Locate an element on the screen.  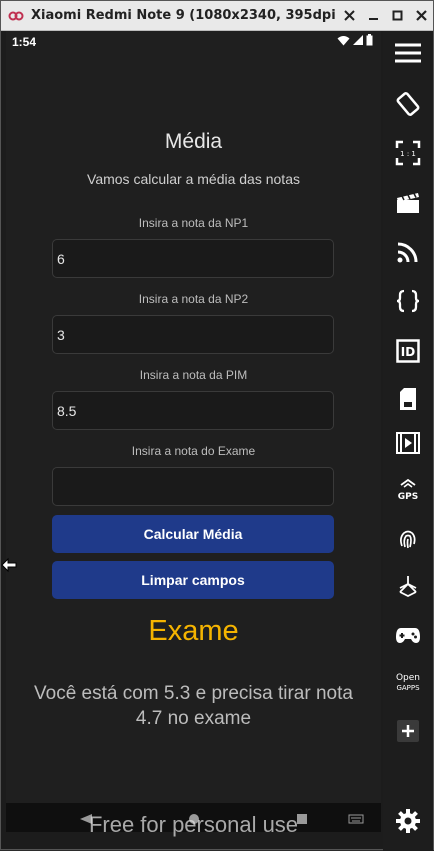
exame-input is located at coordinates (193, 486).